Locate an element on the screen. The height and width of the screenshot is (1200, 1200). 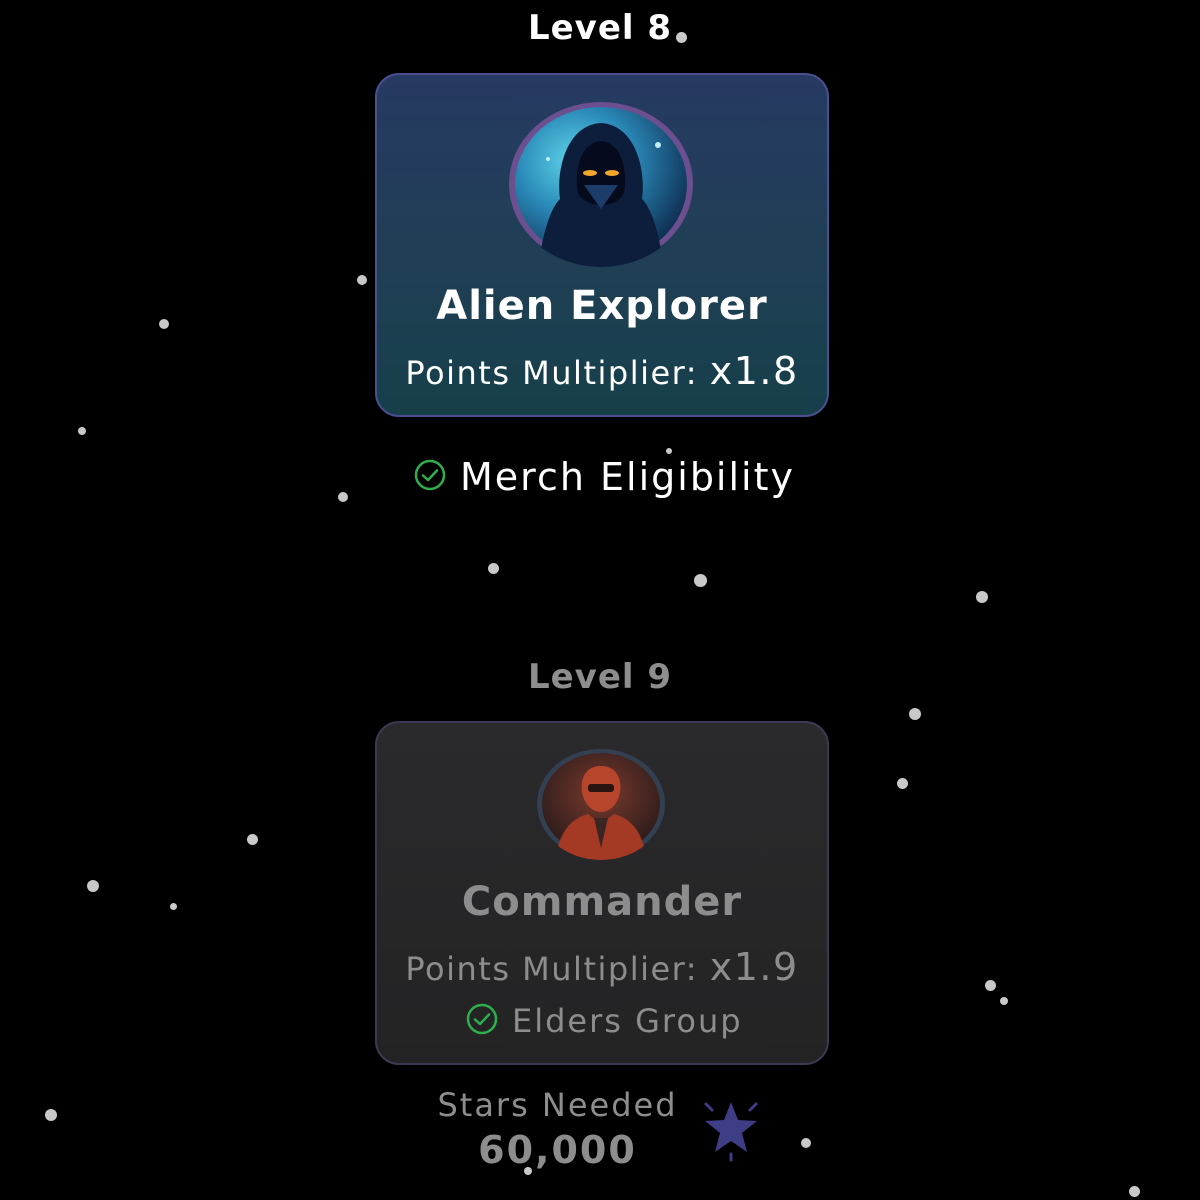
alien-explorer-avatar is located at coordinates (601, 184).